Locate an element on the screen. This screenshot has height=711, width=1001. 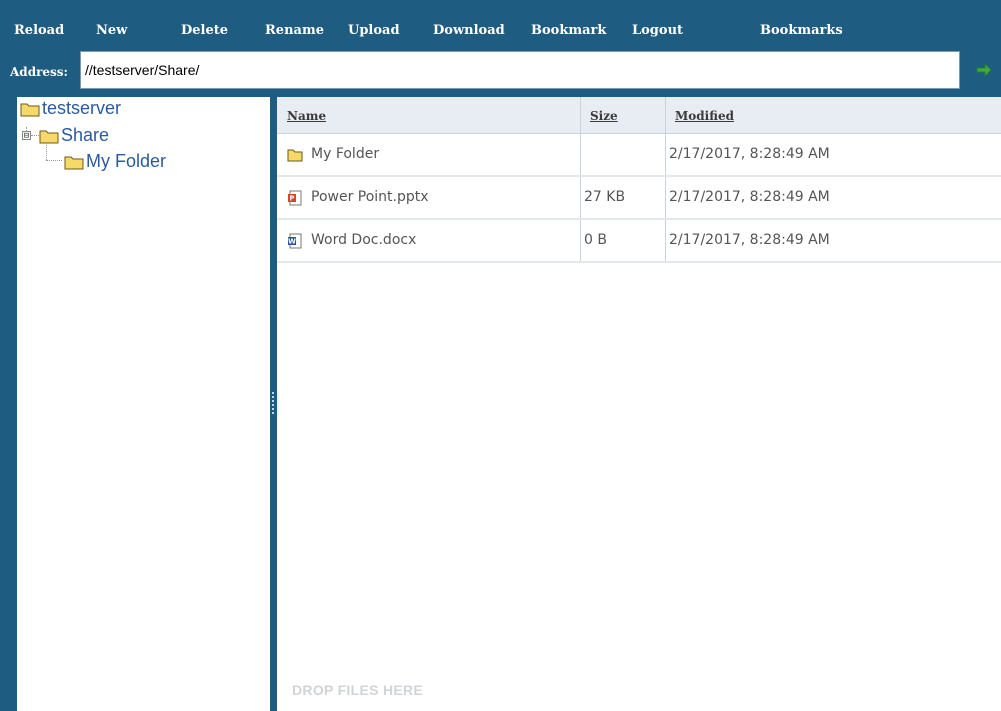
collapse-icon: ⊟ is located at coordinates (26, 136).